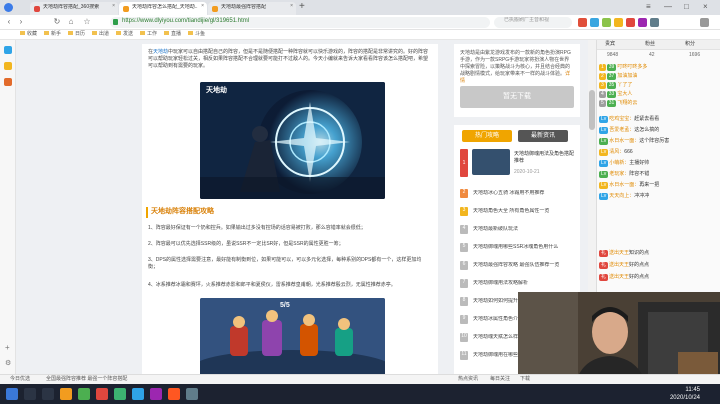  What do you see at coordinates (302, 7) in the screenshot?
I see `new-tab-button: +` at bounding box center [302, 7].